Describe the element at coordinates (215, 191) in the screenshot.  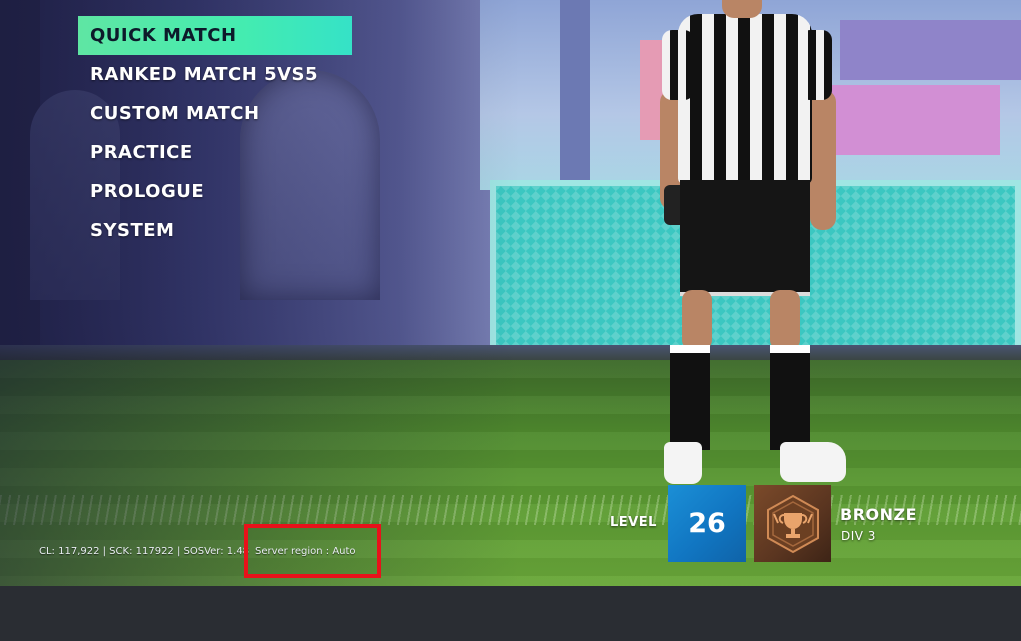
I see `menu-item-prologue: PROLOGUE` at that location.